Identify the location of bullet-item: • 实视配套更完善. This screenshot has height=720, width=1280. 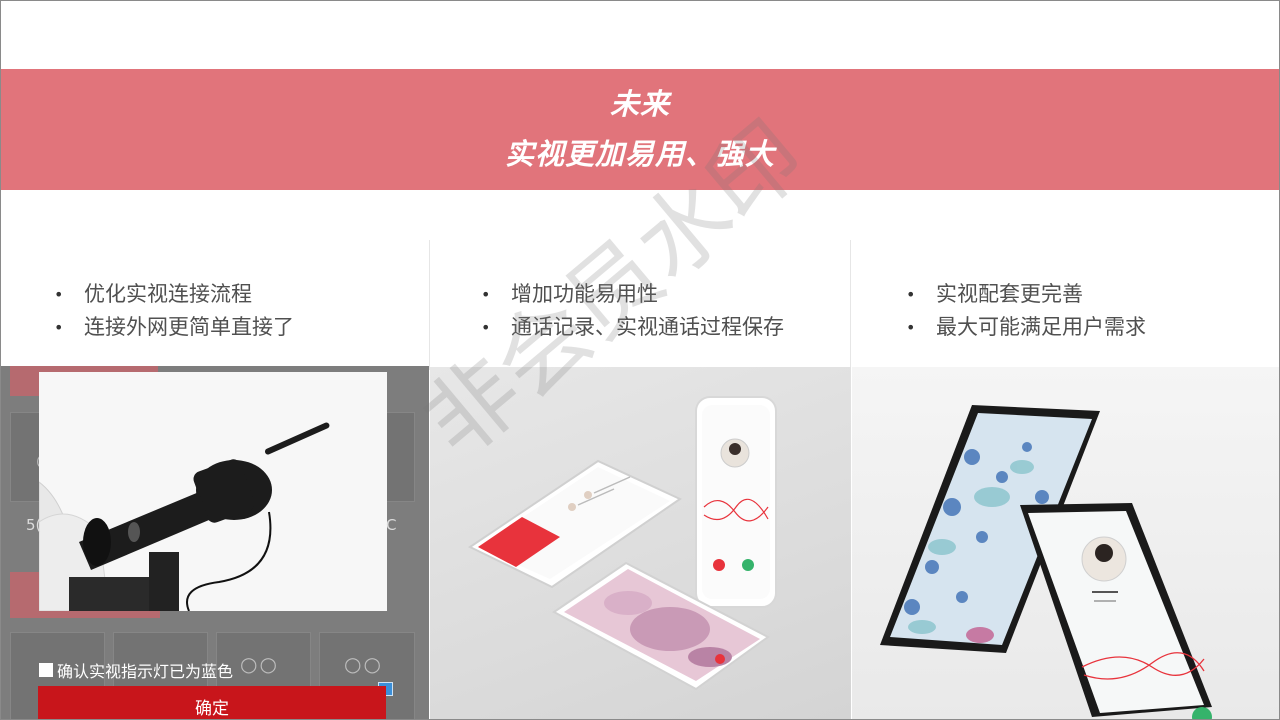
(1026, 294).